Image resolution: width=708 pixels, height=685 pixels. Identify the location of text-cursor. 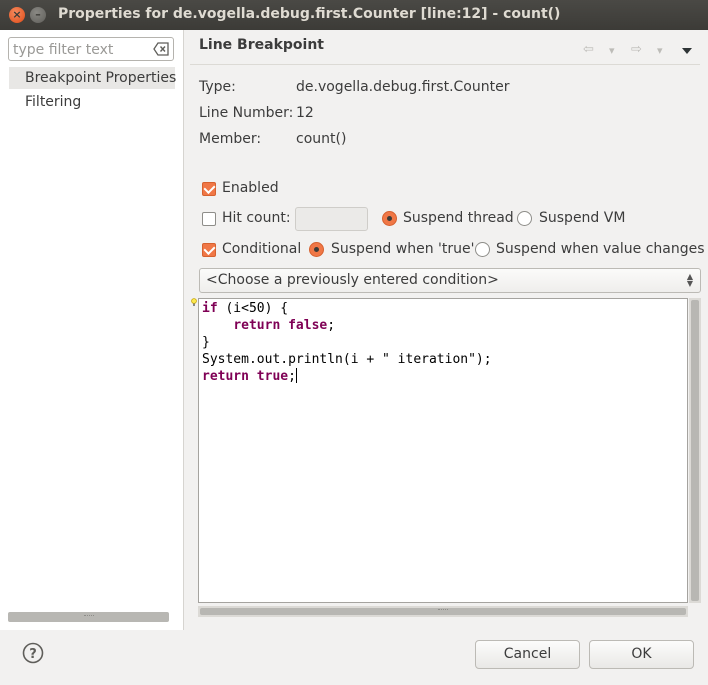
(296, 375).